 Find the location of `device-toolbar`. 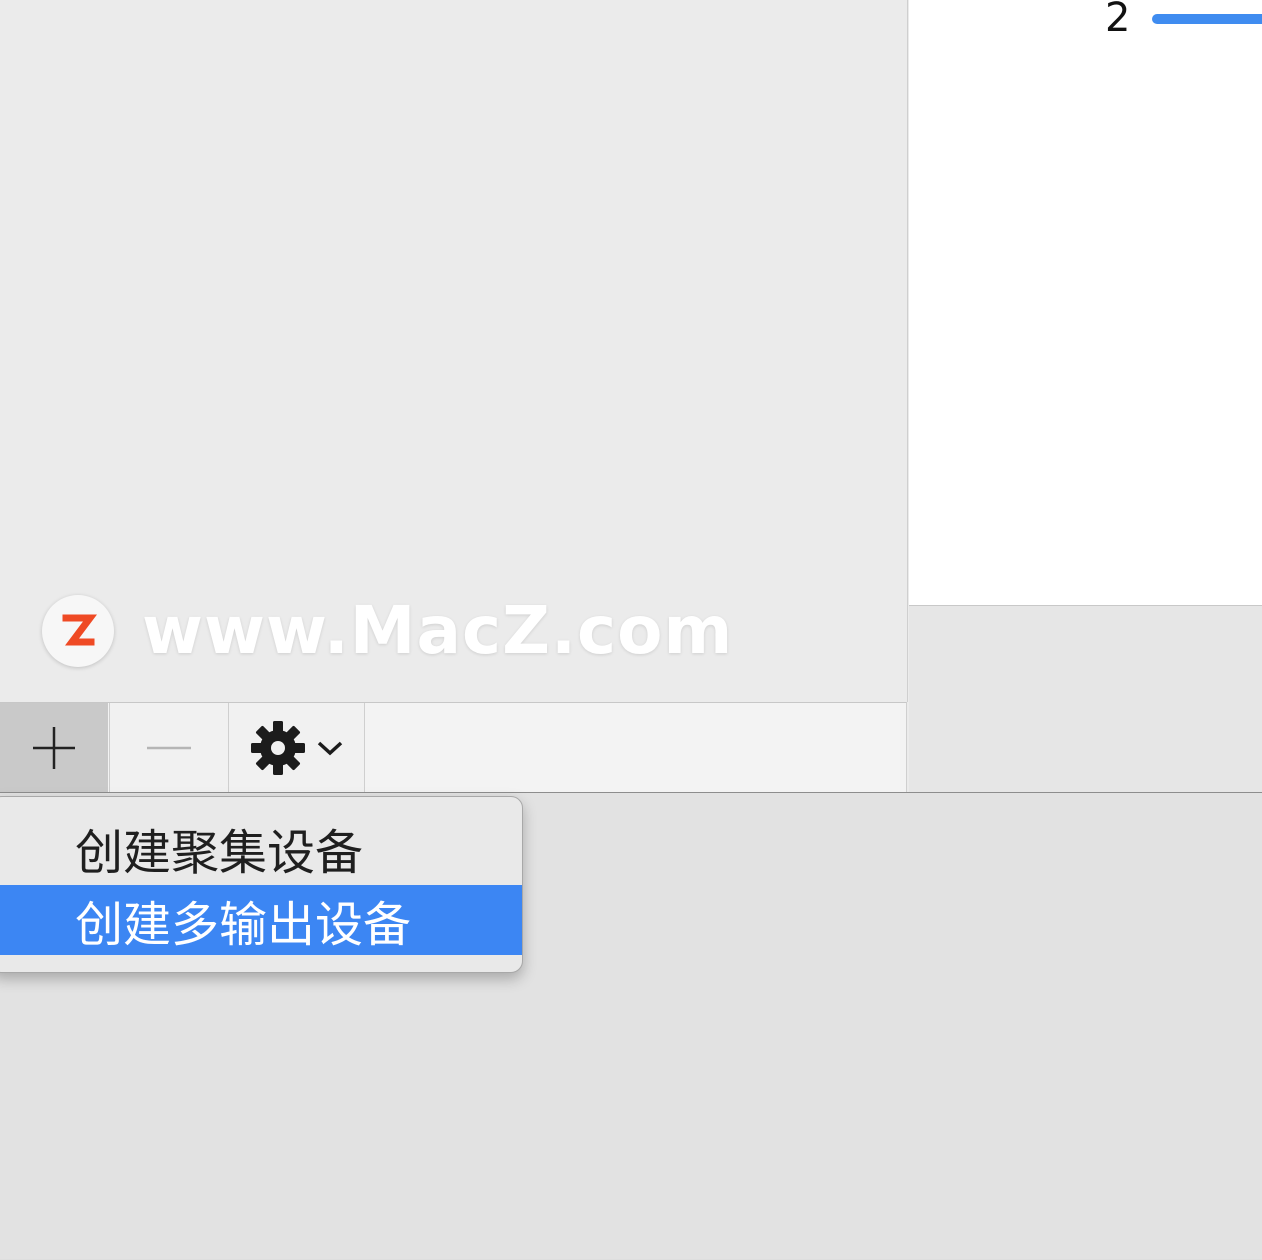

device-toolbar is located at coordinates (453, 747).